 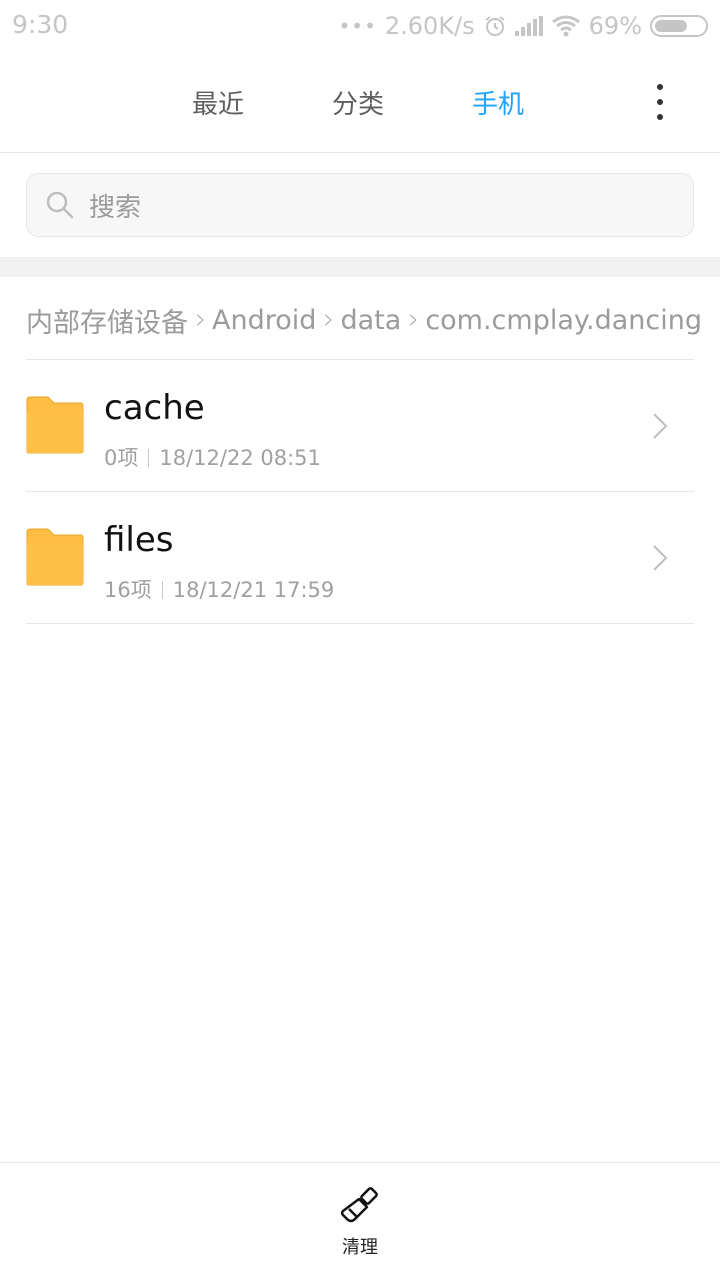 I want to click on clean-label: 清理, so click(x=360, y=1247).